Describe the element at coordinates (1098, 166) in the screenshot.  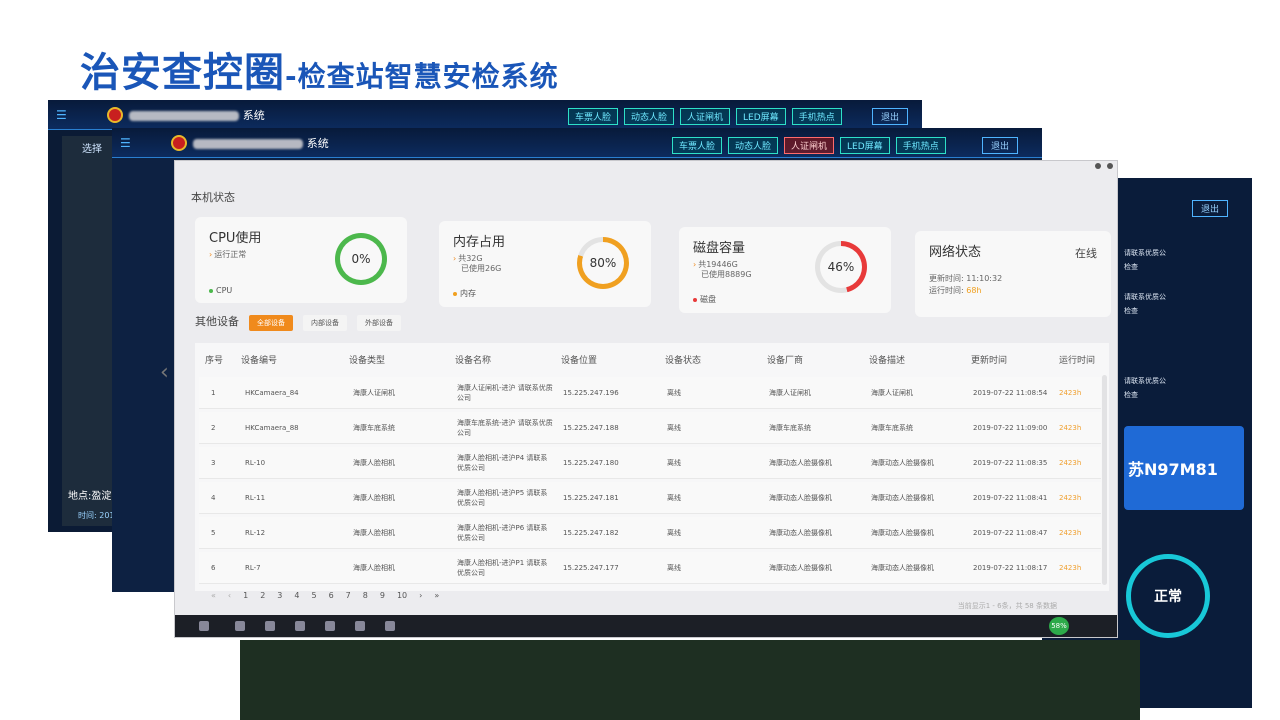
I see `minimize-icon` at that location.